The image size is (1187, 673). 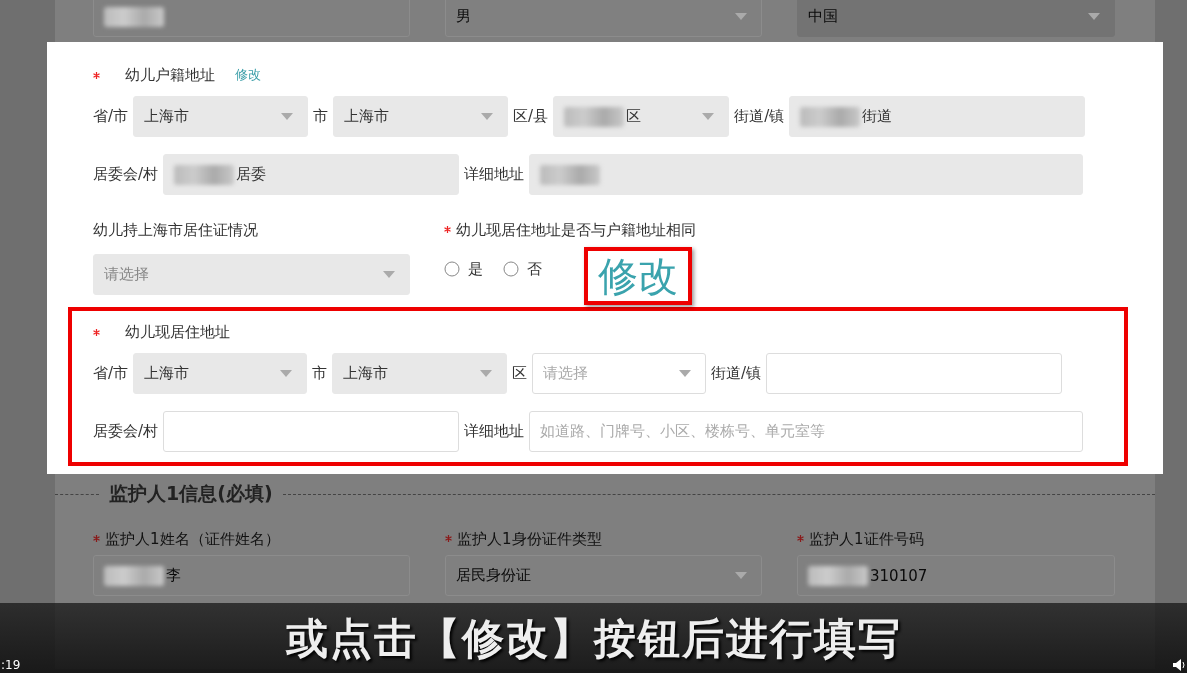 What do you see at coordinates (956, 575) in the screenshot?
I see `input-field: 310107` at bounding box center [956, 575].